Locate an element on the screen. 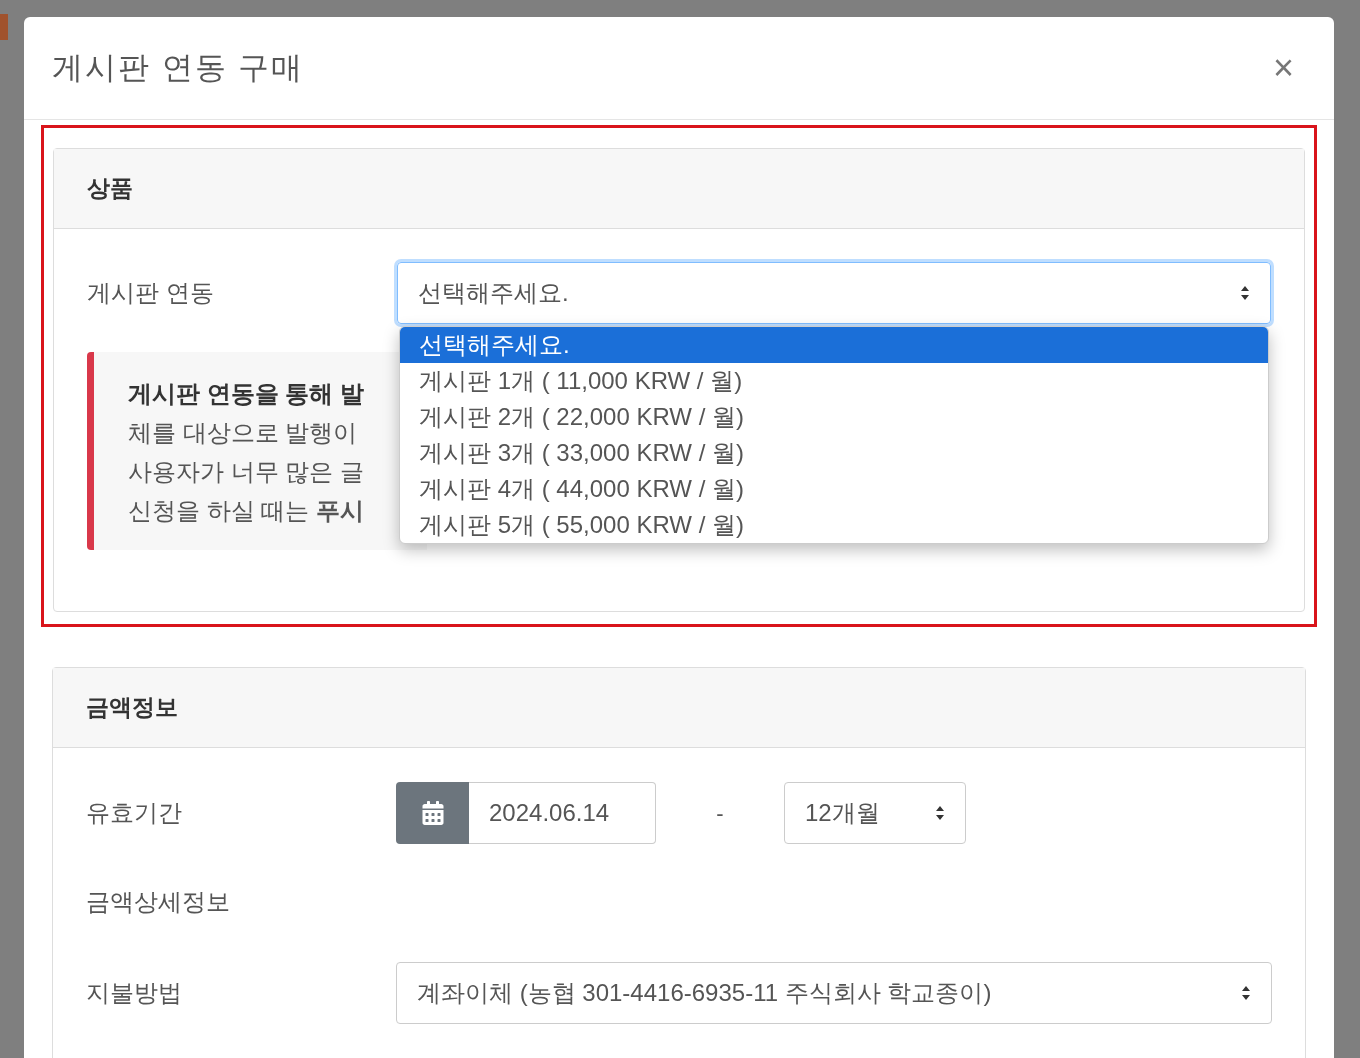  modal-title: 게시판 연동 구매 is located at coordinates (178, 67).